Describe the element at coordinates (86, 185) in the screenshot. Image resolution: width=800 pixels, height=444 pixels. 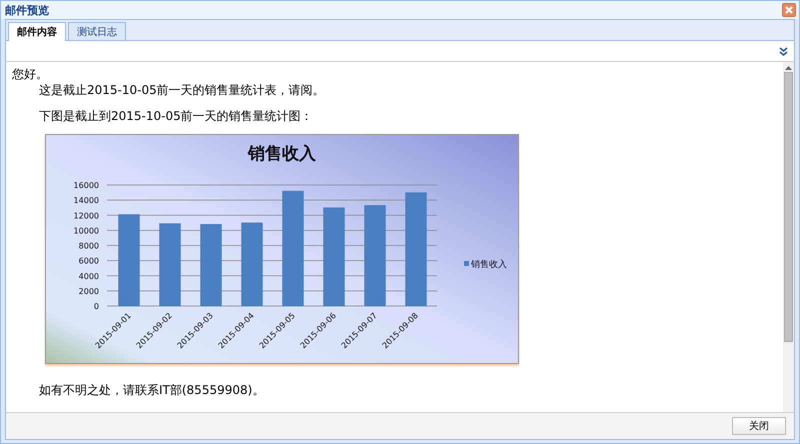
I see `y-axis-label: 16000` at that location.